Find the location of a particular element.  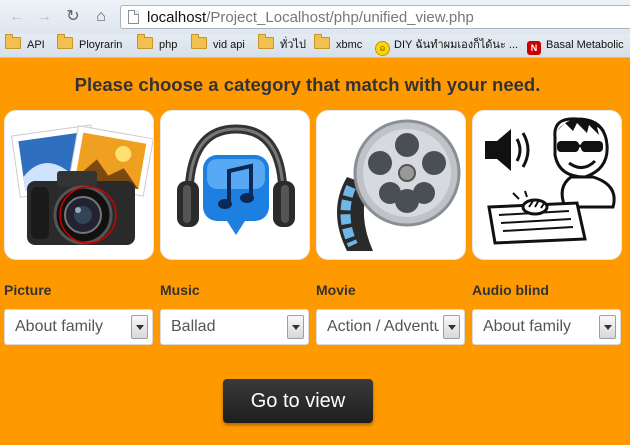

music-label: Music is located at coordinates (180, 290).